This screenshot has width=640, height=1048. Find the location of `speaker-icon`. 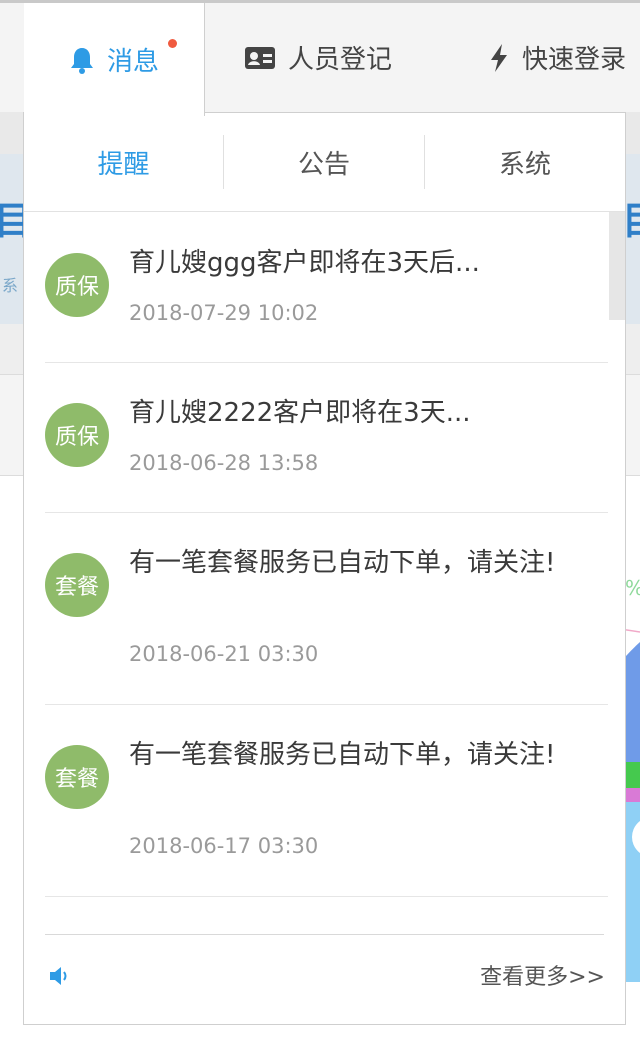

speaker-icon is located at coordinates (61, 976).